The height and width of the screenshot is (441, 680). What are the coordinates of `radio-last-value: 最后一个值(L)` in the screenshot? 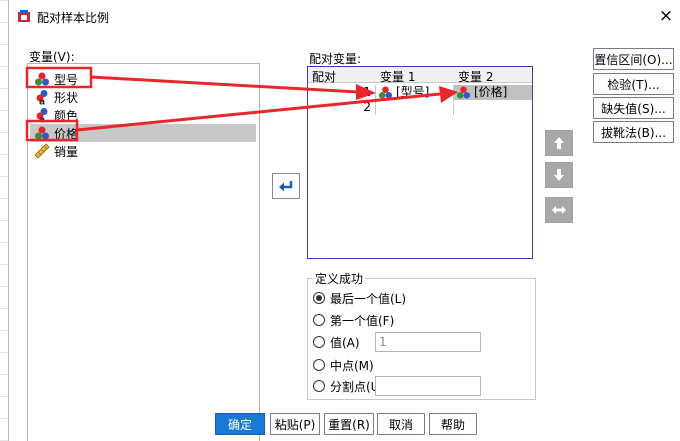 It's located at (359, 298).